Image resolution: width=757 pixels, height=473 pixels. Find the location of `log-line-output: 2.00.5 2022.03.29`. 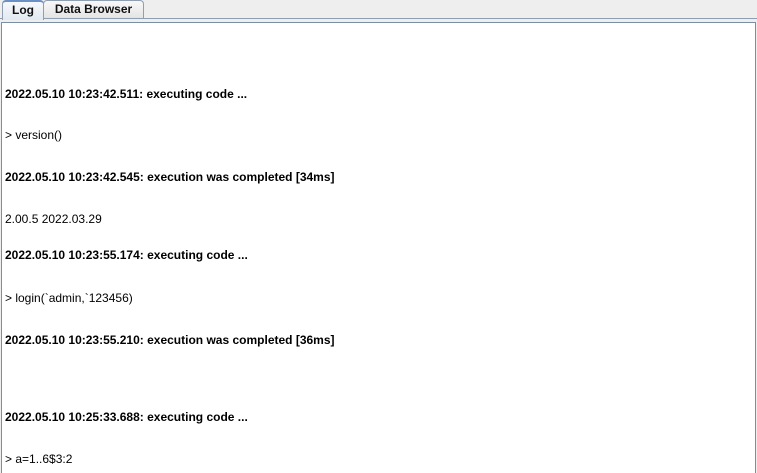

log-line-output: 2.00.5 2022.03.29 is located at coordinates (53, 219).